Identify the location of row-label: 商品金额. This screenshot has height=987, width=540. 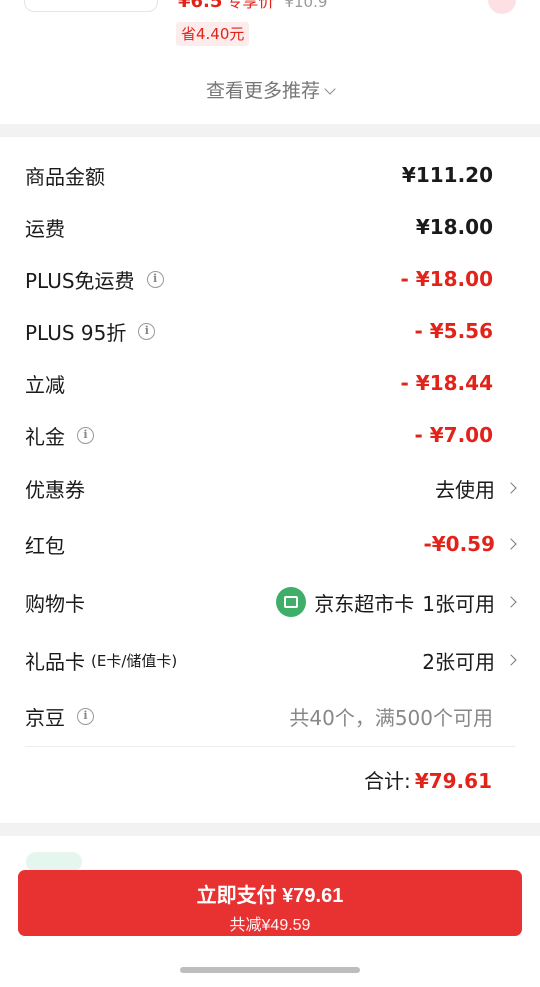
(65, 176).